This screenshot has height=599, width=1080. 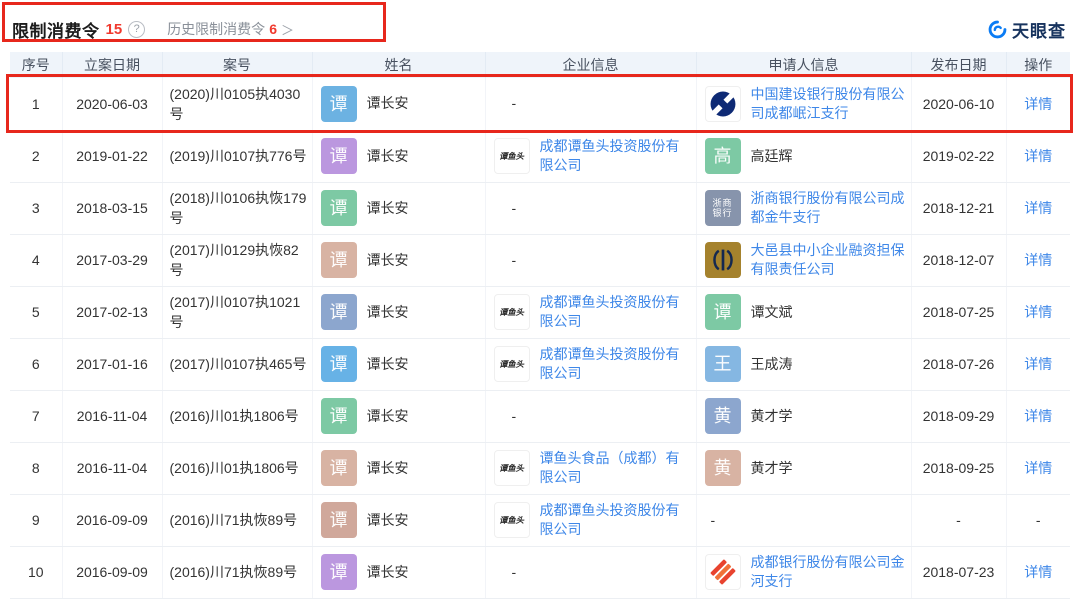 I want to click on cell-publish-date: 2018-07-26, so click(x=959, y=364).